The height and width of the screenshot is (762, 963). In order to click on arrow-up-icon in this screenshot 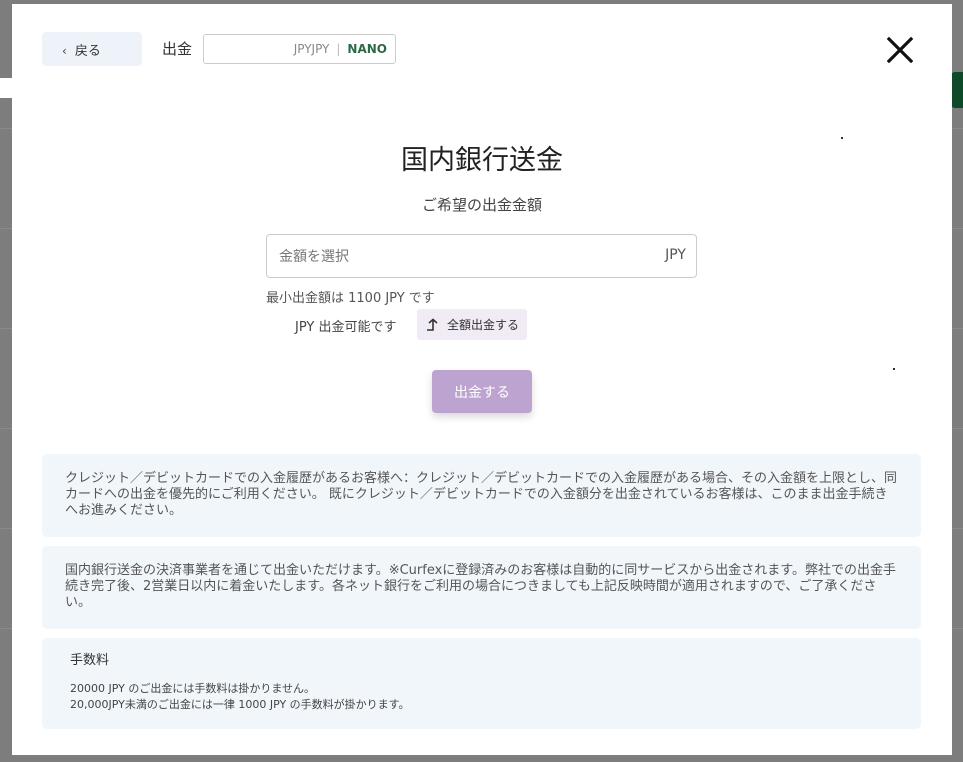, I will do `click(432, 324)`.